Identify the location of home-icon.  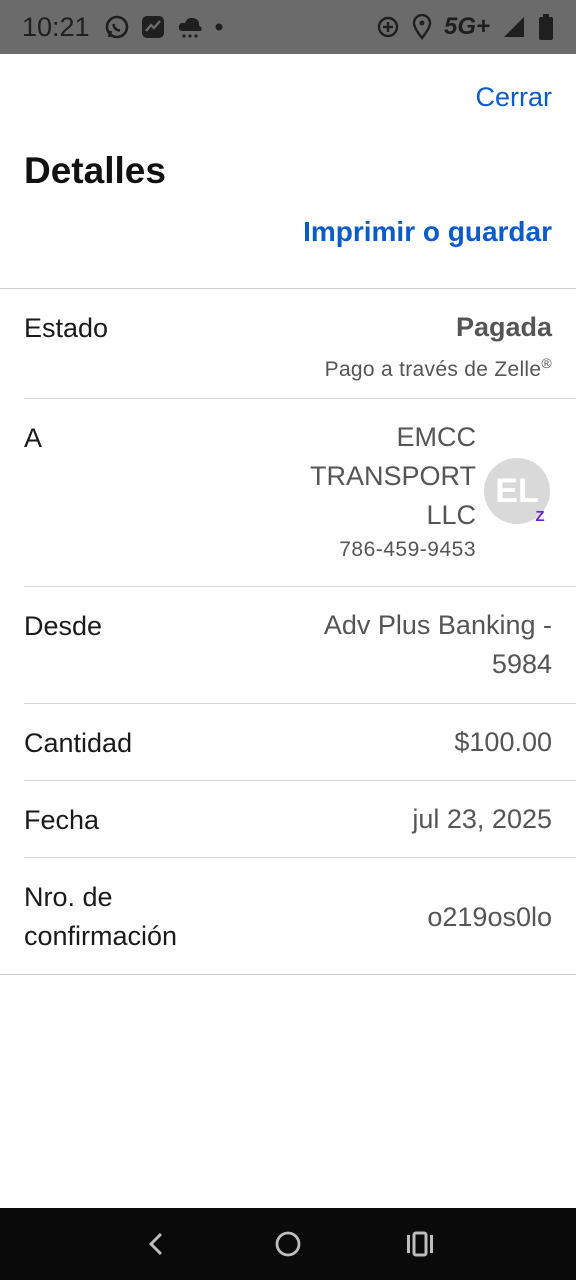
(288, 1244).